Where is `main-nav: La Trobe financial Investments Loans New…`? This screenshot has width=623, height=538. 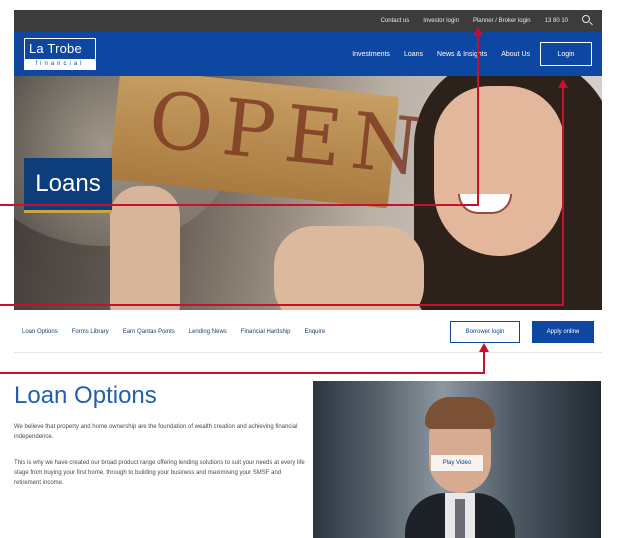 main-nav: La Trobe financial Investments Loans New… is located at coordinates (308, 54).